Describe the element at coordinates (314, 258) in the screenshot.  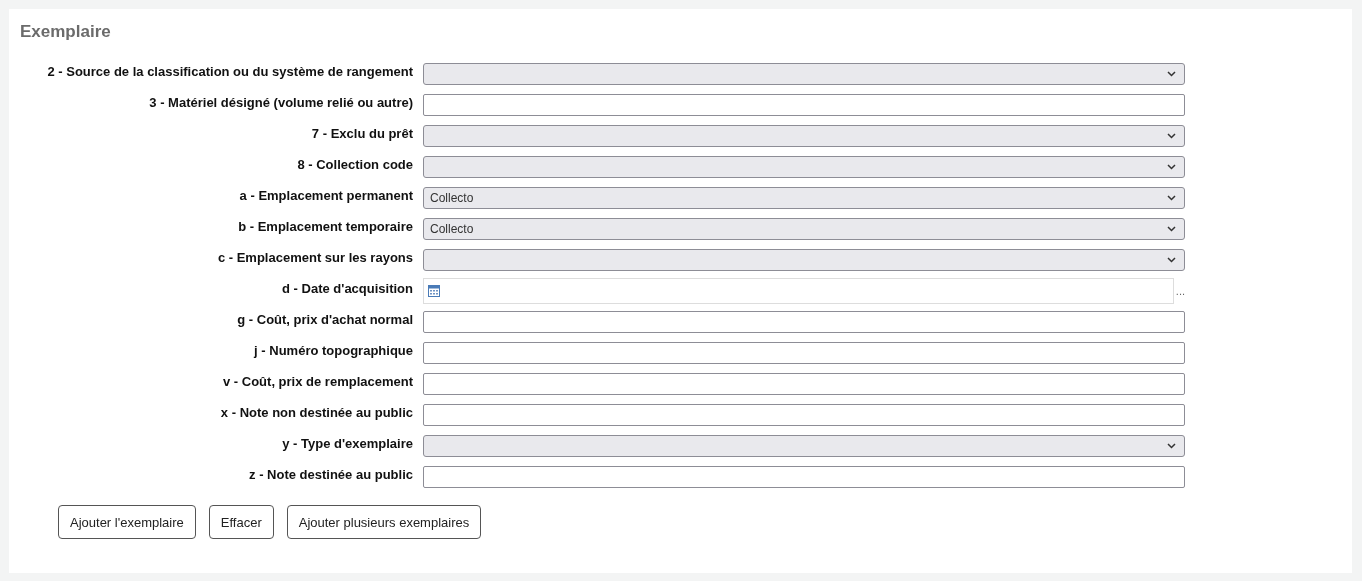
I see `field-label: c - Emplacement sur les rayons` at that location.